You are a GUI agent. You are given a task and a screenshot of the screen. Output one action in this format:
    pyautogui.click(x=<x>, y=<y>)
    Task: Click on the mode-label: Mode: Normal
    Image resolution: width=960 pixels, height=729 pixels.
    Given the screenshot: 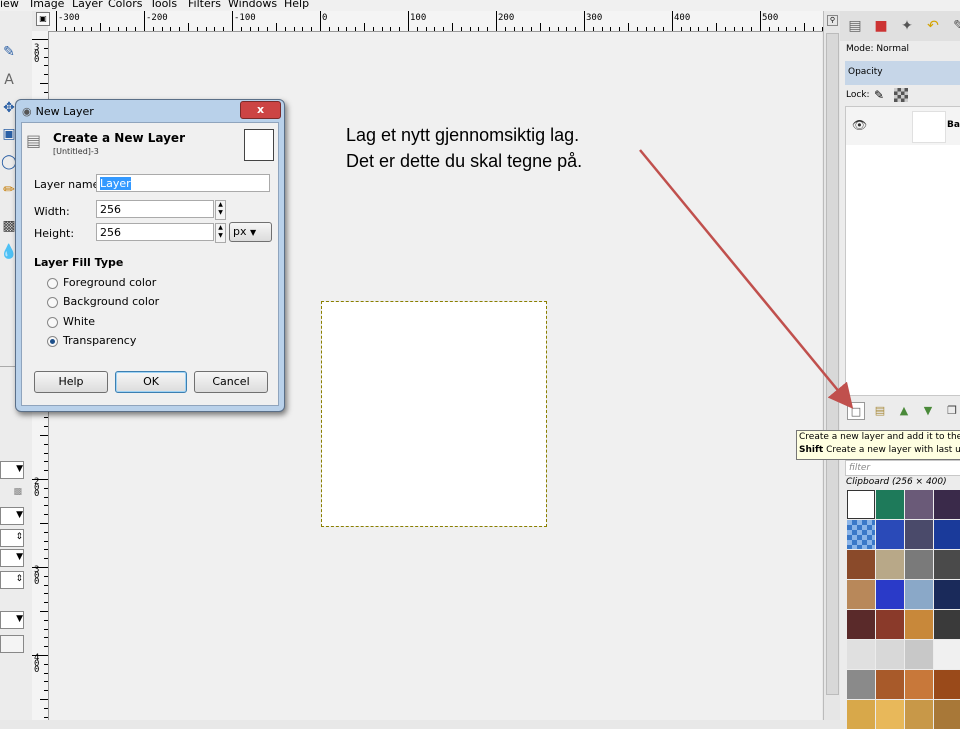 What is the action you would take?
    pyautogui.click(x=877, y=49)
    